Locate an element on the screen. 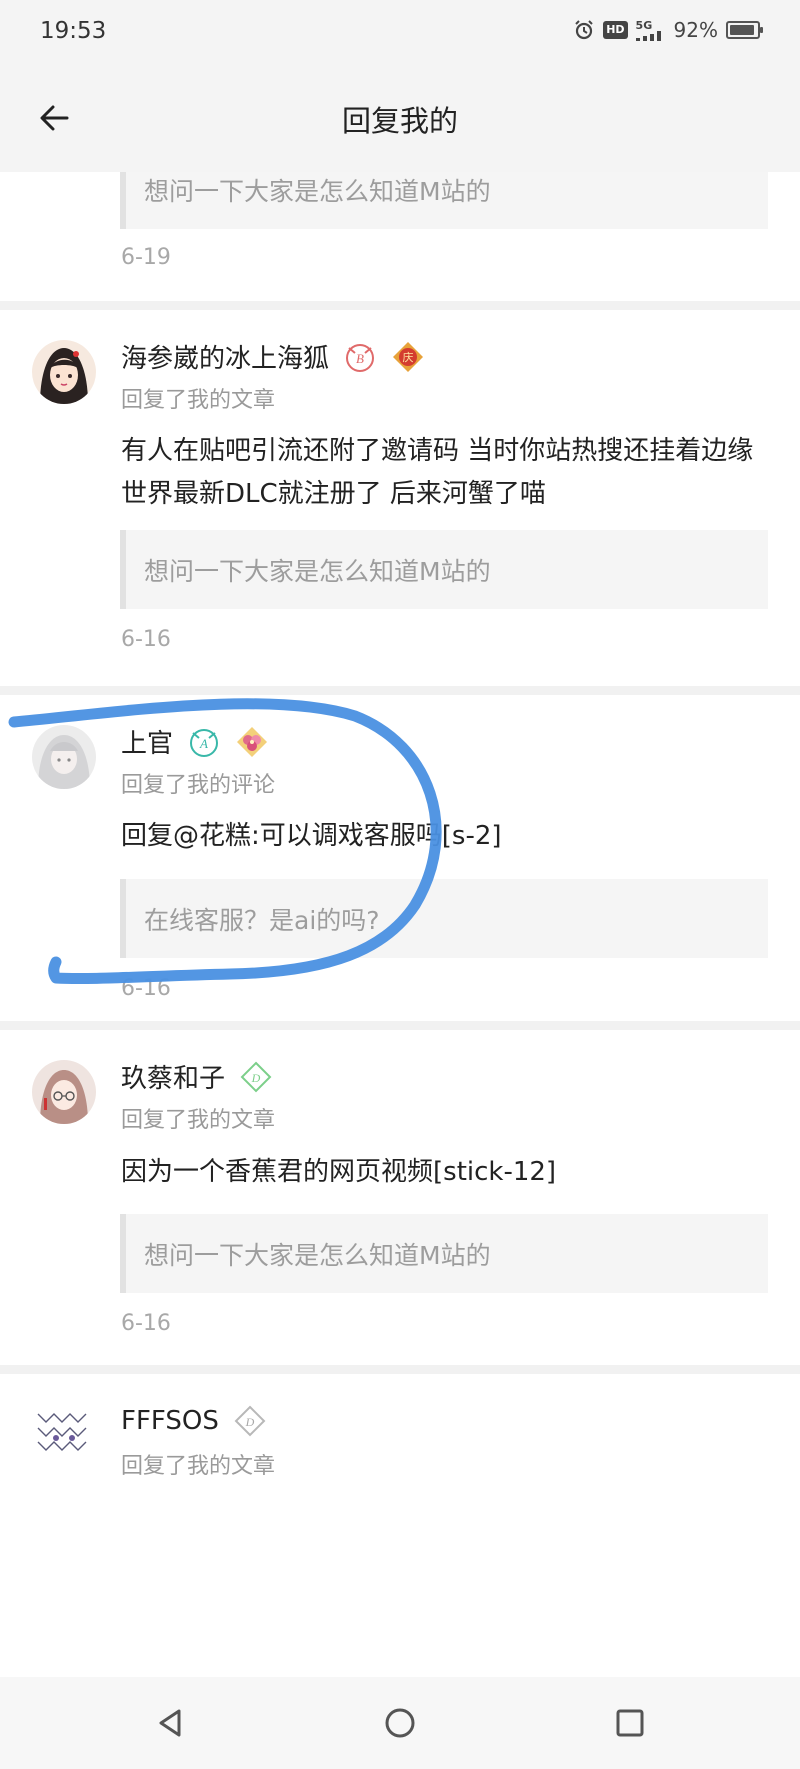 The image size is (800, 1769). svg-text: 庆 is located at coordinates (408, 357).